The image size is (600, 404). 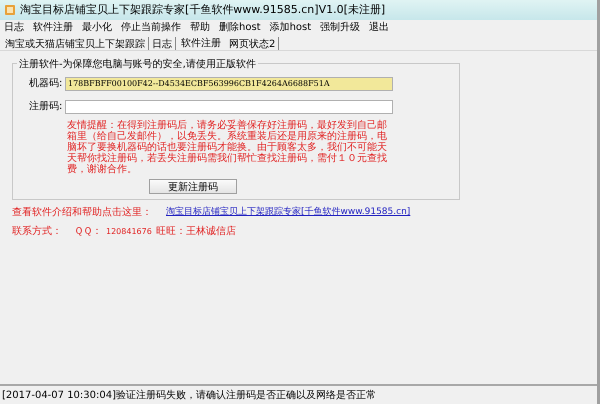 I want to click on qq-label: ＱＱ：, so click(x=88, y=232).